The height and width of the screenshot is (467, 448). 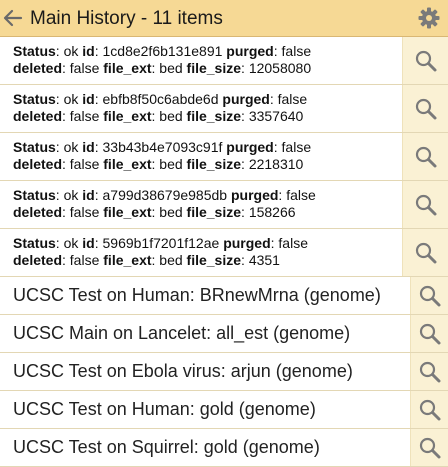 What do you see at coordinates (201, 447) in the screenshot?
I see `list-item-label: UCSC Test on Squirrel: gold (genome)` at bounding box center [201, 447].